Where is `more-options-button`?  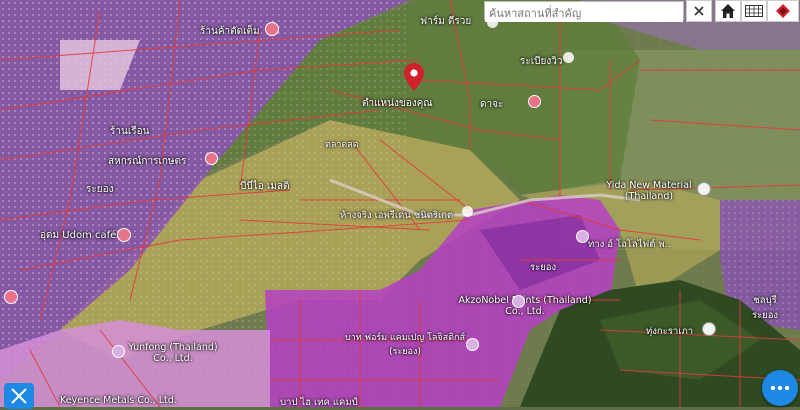
more-options-button is located at coordinates (780, 388).